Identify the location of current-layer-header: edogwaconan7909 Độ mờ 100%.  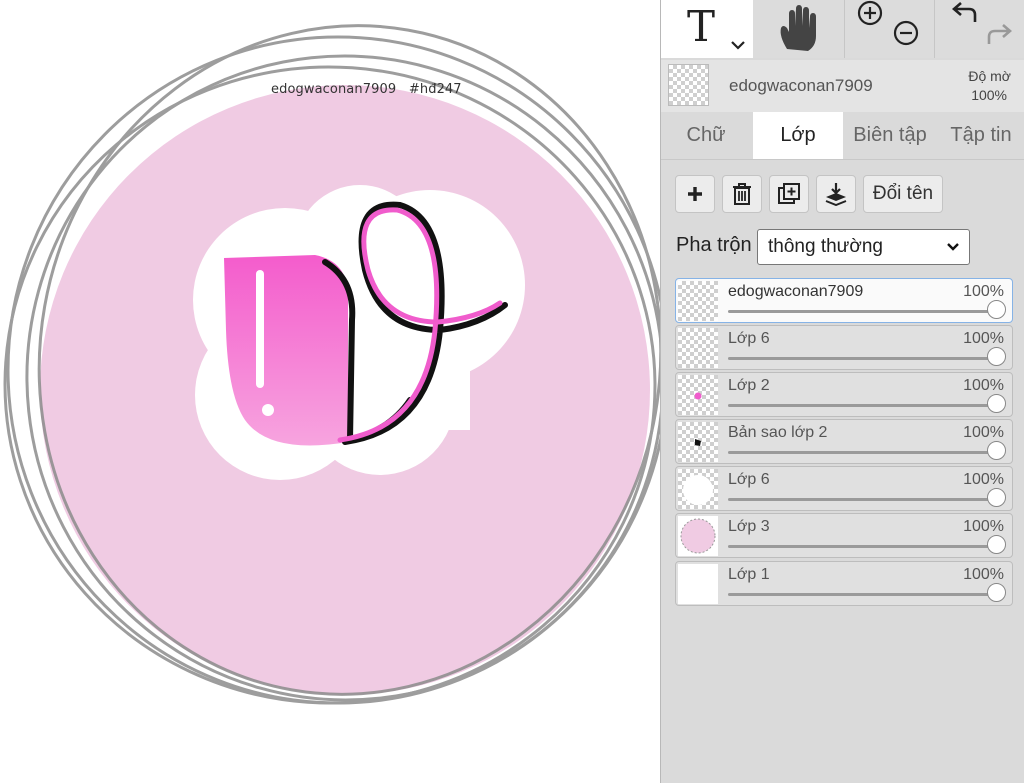
(842, 86).